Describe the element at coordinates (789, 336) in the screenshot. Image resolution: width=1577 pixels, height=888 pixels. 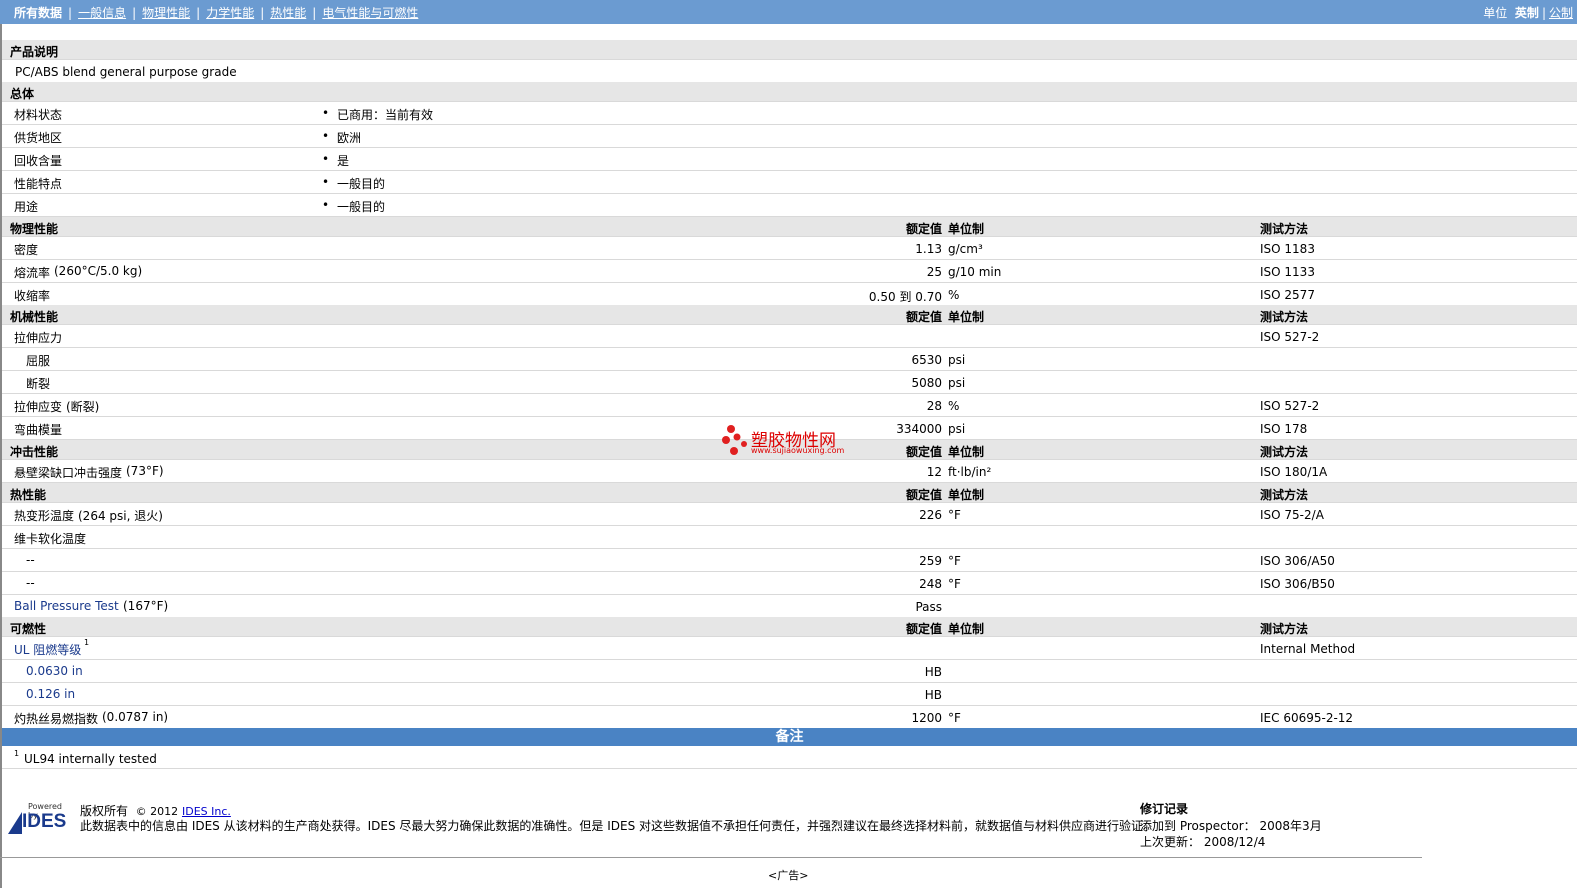
I see `data-row: 拉伸应力 ISO 527-2` at that location.